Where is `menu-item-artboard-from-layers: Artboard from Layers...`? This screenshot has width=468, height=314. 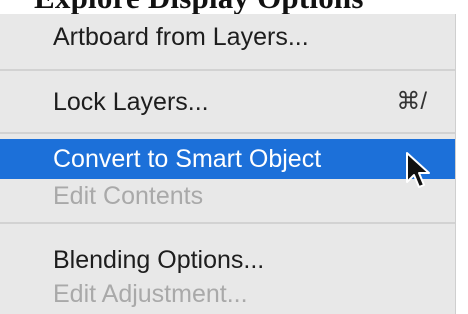
menu-item-artboard-from-layers: Artboard from Layers... is located at coordinates (227, 37).